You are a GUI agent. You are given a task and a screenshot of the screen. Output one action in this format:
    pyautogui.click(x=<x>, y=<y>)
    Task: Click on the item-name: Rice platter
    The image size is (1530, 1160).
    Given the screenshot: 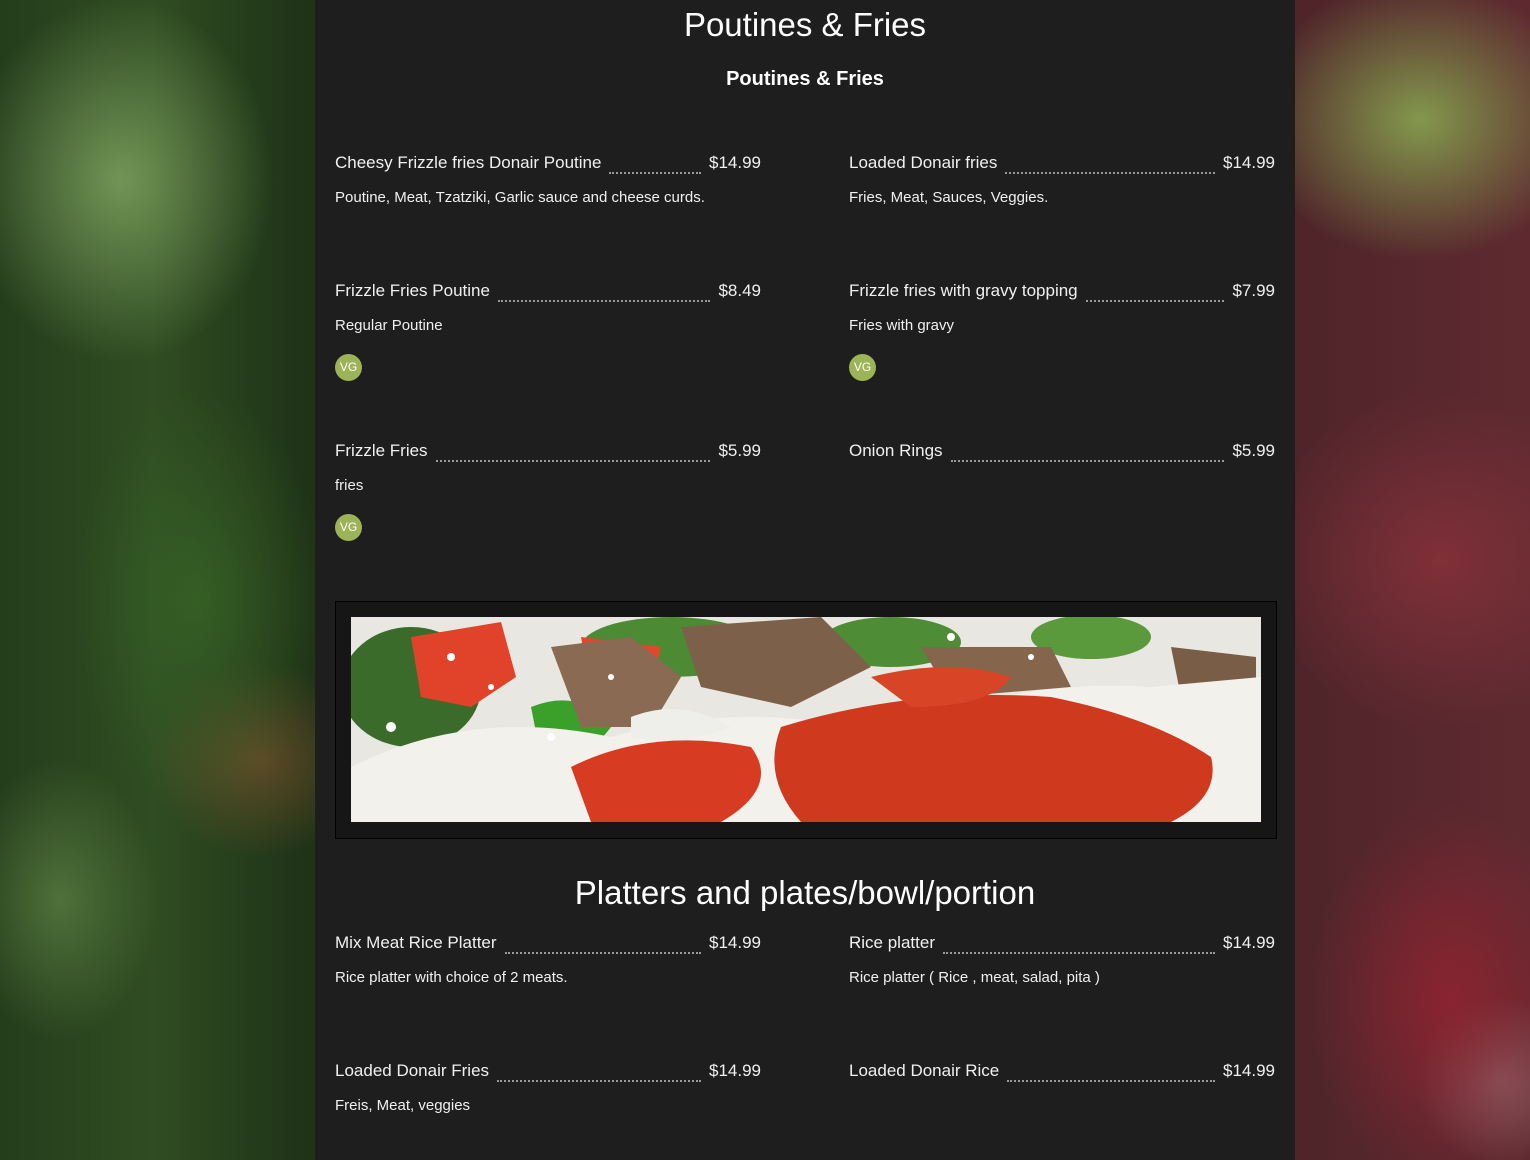 What is the action you would take?
    pyautogui.click(x=892, y=942)
    